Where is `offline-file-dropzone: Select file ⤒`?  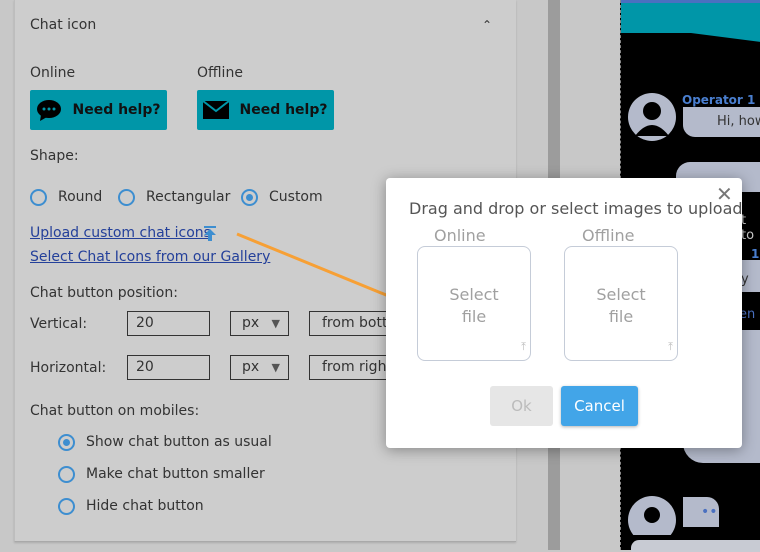 offline-file-dropzone: Select file ⤒ is located at coordinates (621, 303).